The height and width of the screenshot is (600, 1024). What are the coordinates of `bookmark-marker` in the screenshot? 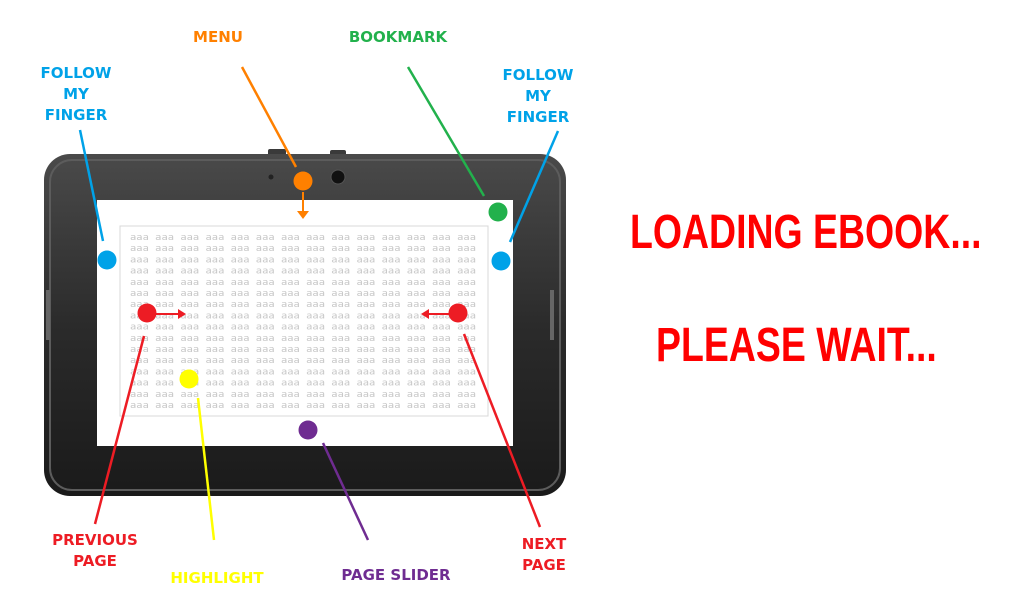 It's located at (498, 212).